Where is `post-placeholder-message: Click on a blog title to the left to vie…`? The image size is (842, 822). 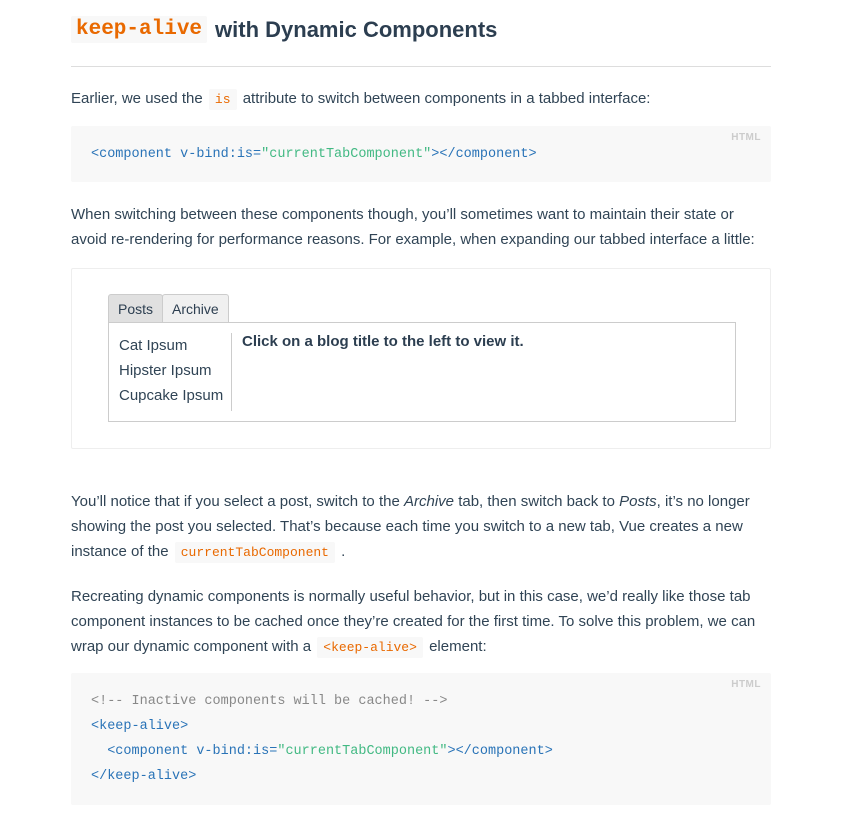
post-placeholder-message: Click on a blog title to the left to vie… is located at coordinates (383, 341).